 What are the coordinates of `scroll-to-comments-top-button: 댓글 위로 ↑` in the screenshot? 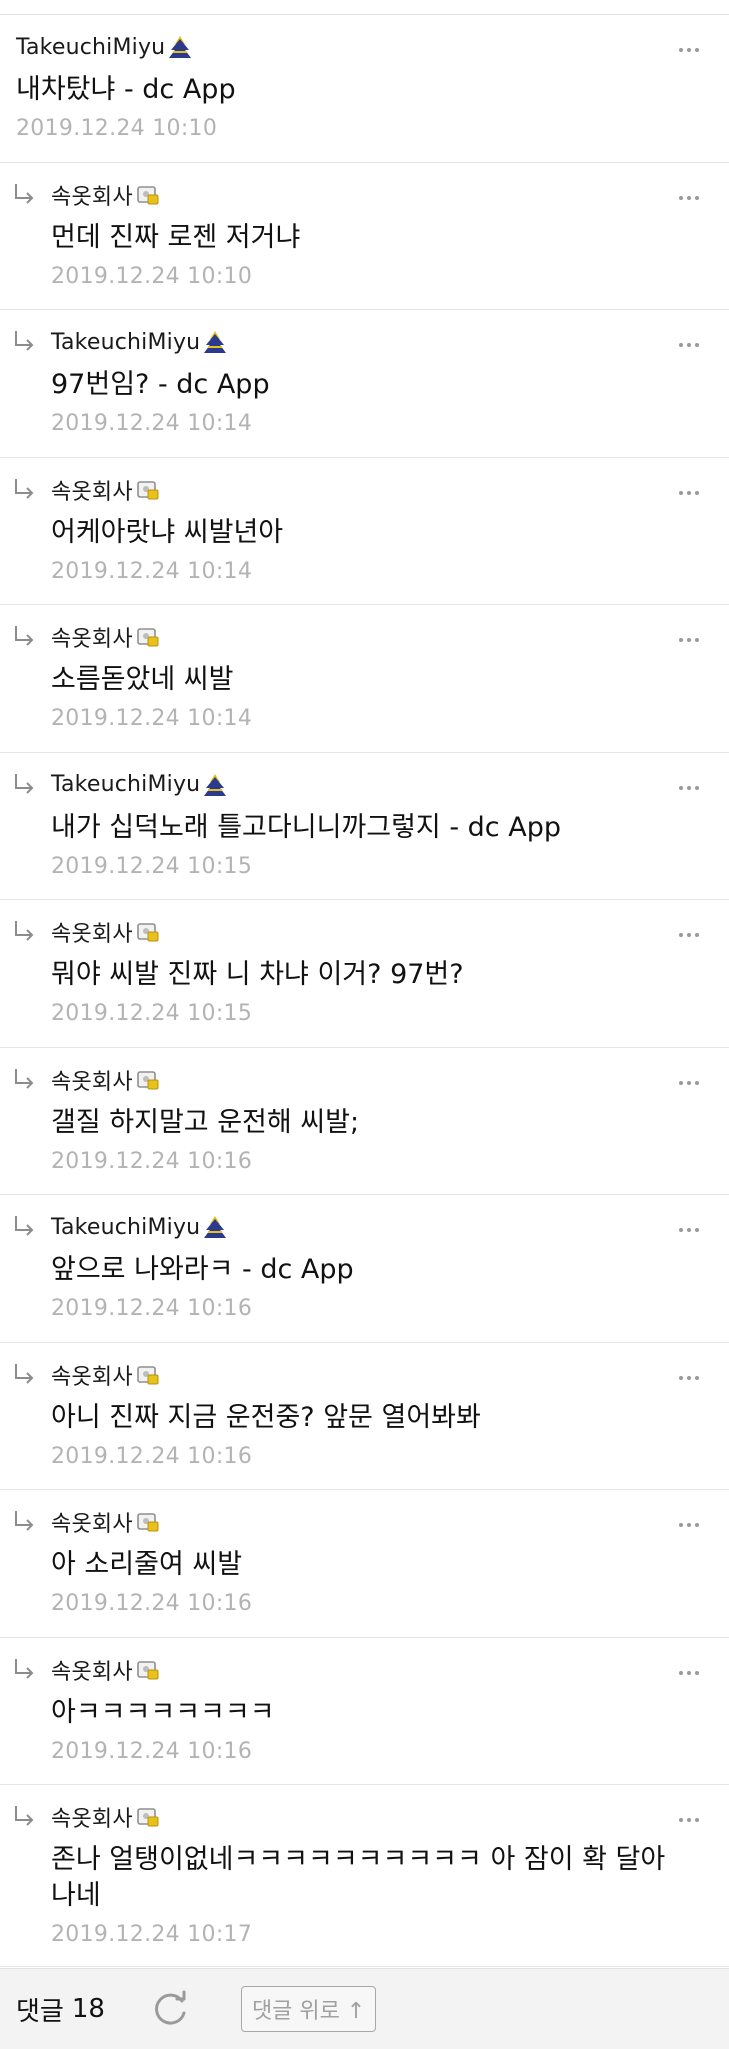 It's located at (308, 2009).